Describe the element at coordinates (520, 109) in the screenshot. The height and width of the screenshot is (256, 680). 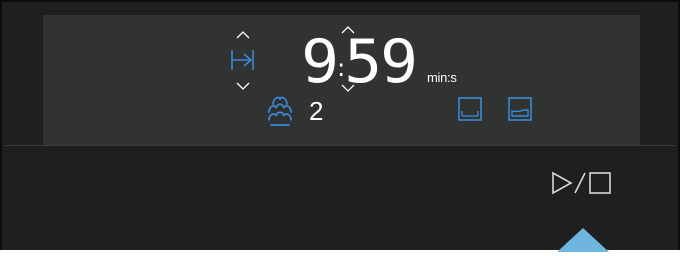
I see `water-tank-right-icon` at that location.